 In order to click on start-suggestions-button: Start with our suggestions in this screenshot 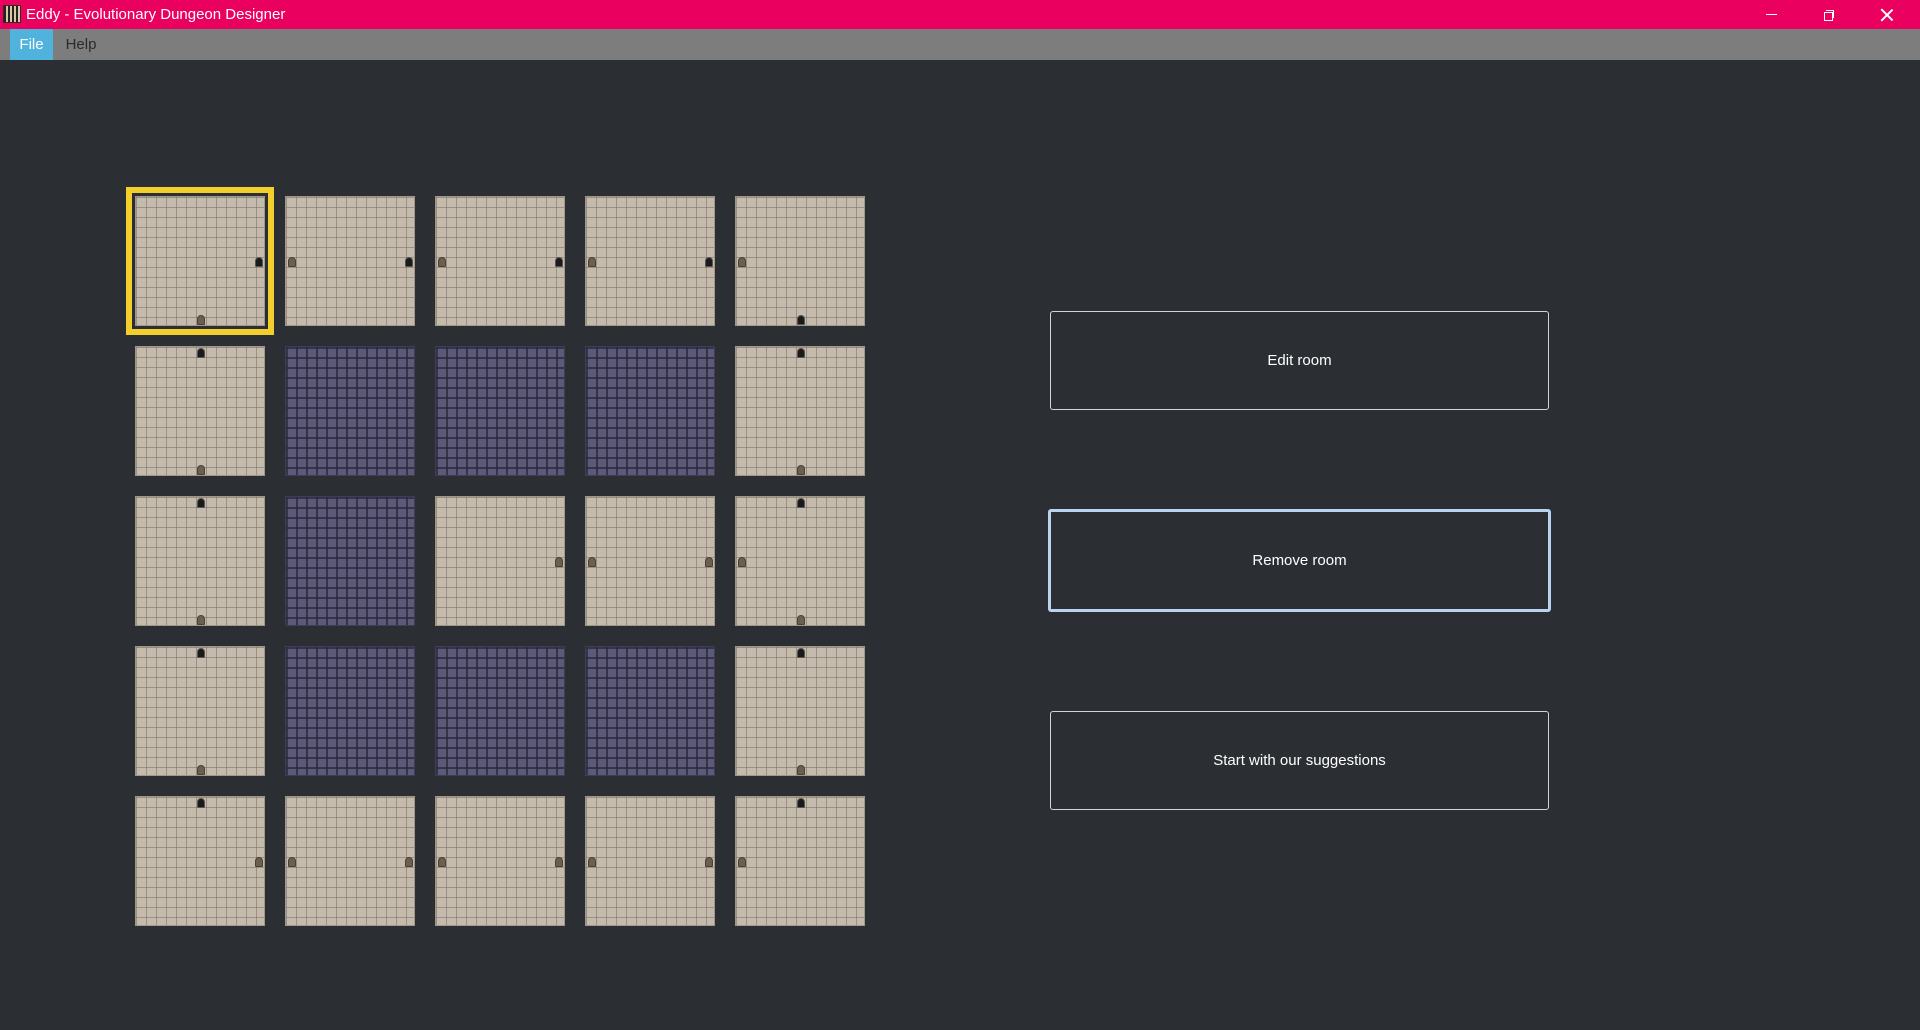, I will do `click(1299, 760)`.